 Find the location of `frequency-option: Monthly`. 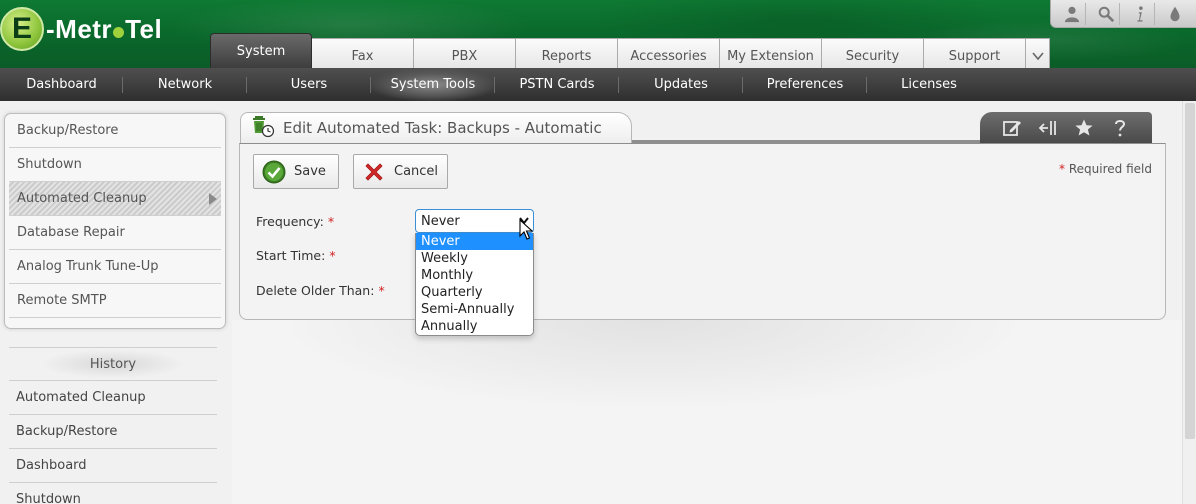

frequency-option: Monthly is located at coordinates (474, 275).